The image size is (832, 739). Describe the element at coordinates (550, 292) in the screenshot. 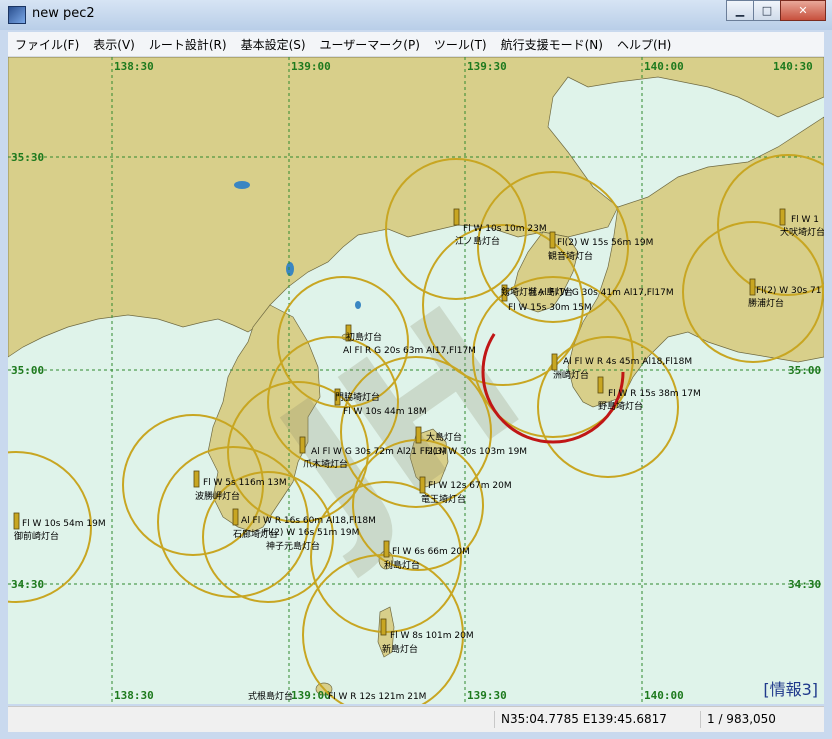

I see `light-name: 城ヶ島灯台` at that location.